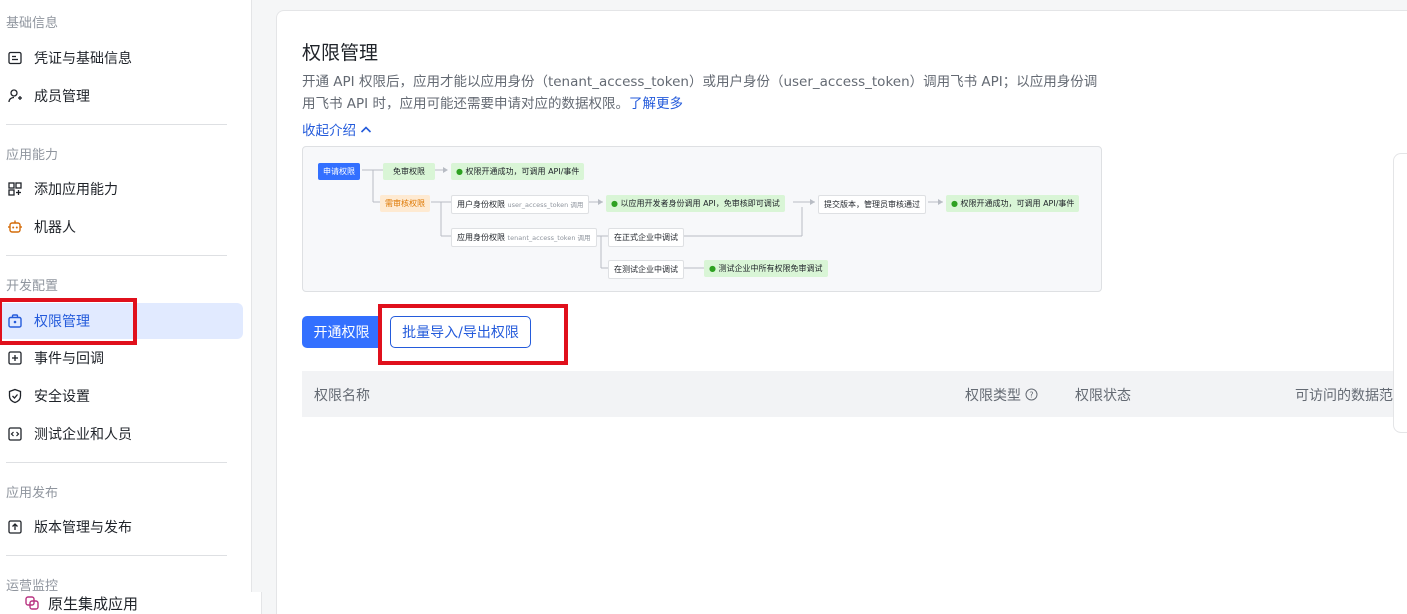  I want to click on code-icon, so click(15, 434).